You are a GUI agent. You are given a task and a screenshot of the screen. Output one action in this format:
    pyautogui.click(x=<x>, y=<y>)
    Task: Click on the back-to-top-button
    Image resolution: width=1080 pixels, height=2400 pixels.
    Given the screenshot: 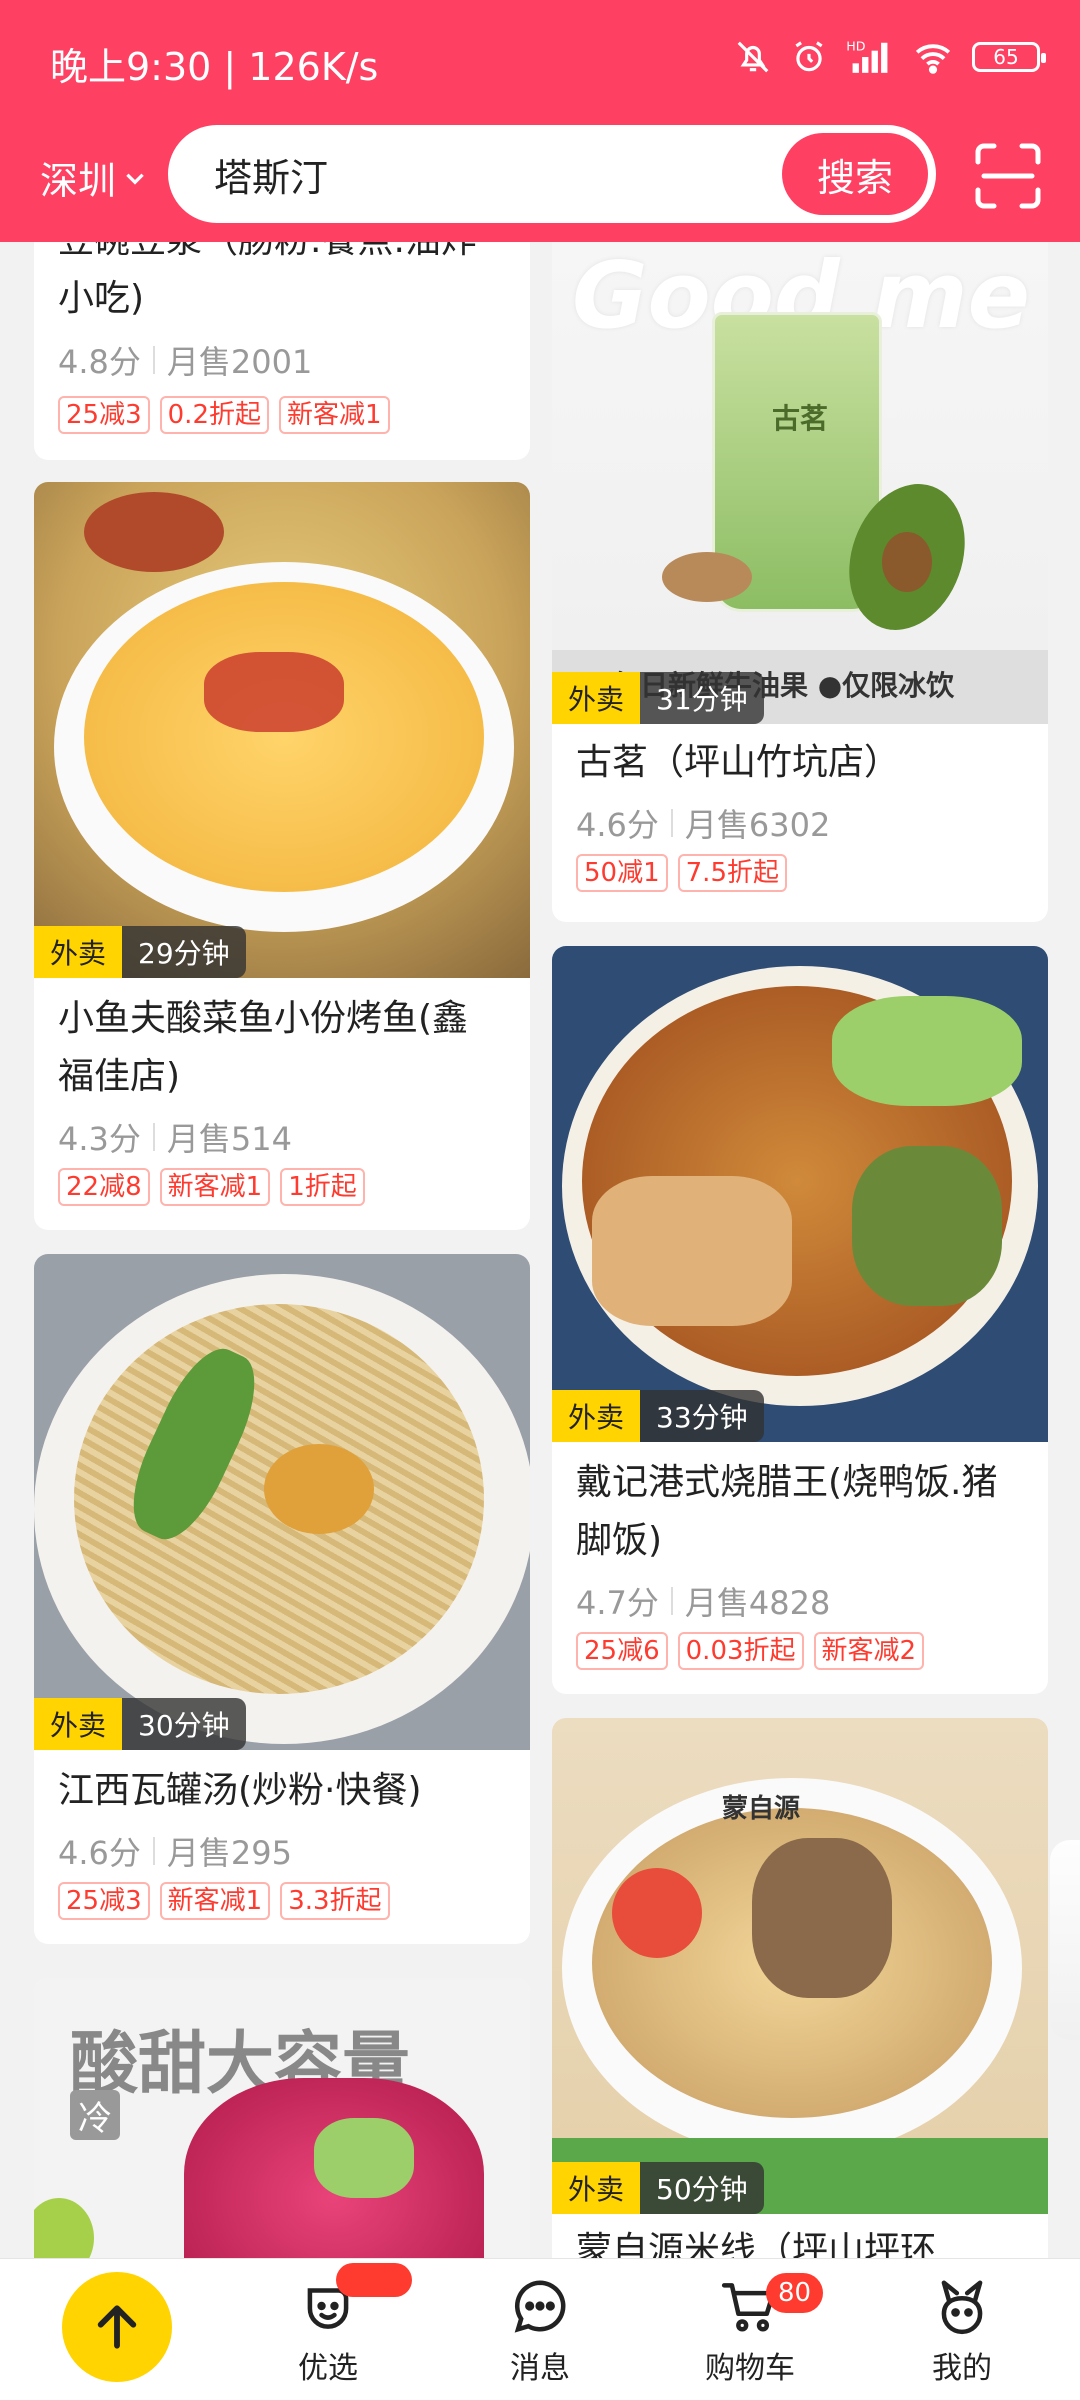 What is the action you would take?
    pyautogui.click(x=117, y=2327)
    